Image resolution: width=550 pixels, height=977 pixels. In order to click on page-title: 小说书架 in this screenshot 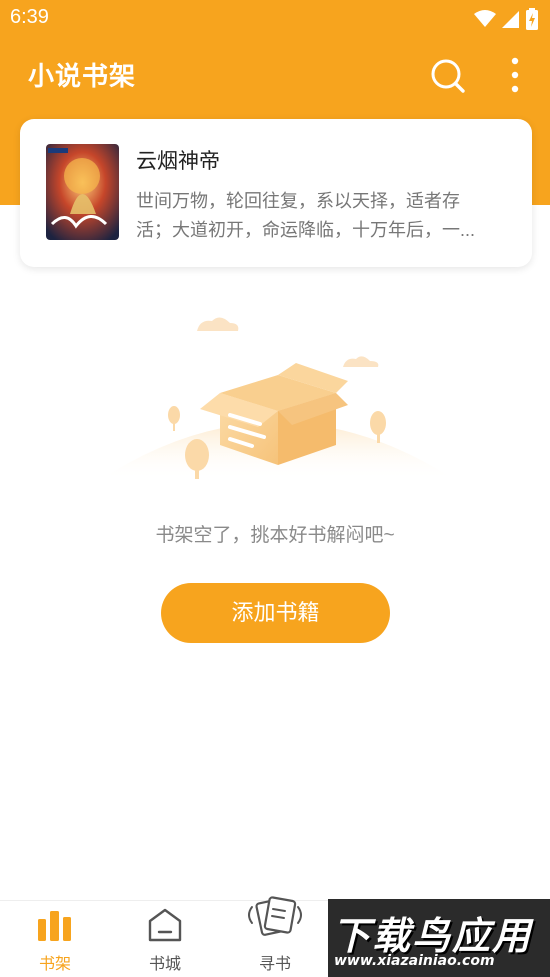, I will do `click(82, 77)`.